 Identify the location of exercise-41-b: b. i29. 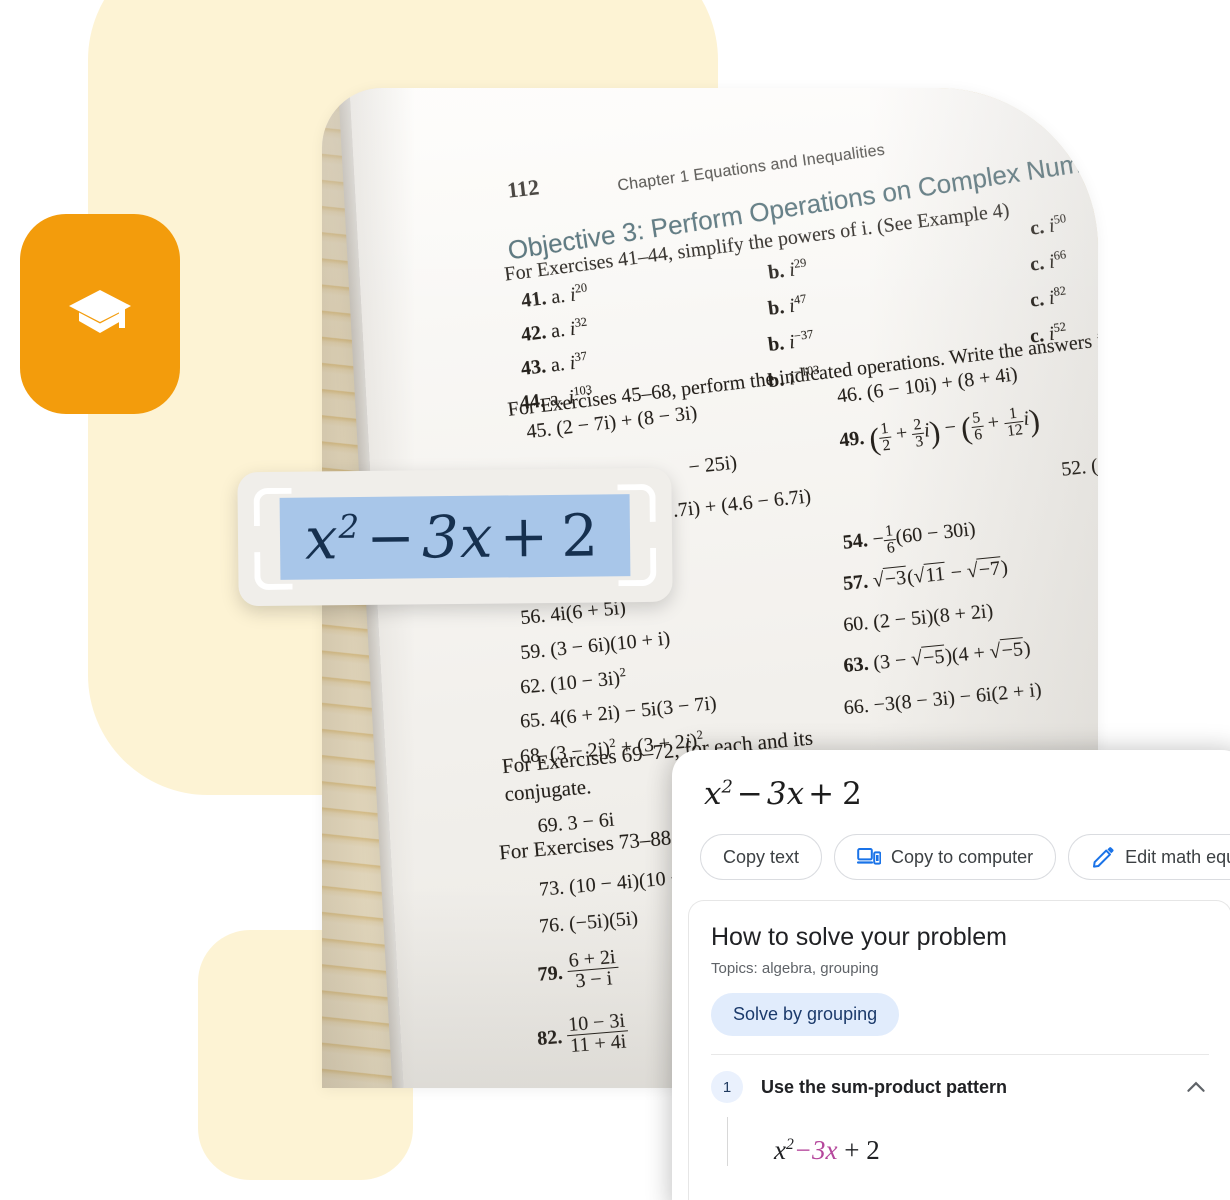
(787, 269).